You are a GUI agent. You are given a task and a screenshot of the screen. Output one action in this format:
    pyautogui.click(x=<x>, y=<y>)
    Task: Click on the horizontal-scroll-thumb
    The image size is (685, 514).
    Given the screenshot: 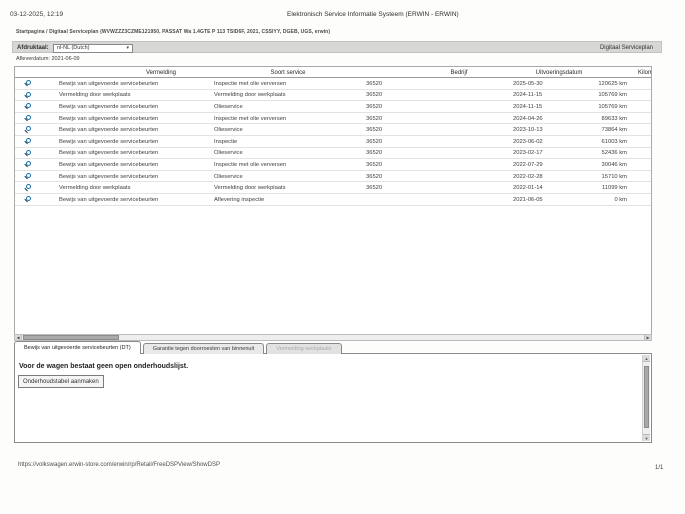 What is the action you would take?
    pyautogui.click(x=71, y=337)
    